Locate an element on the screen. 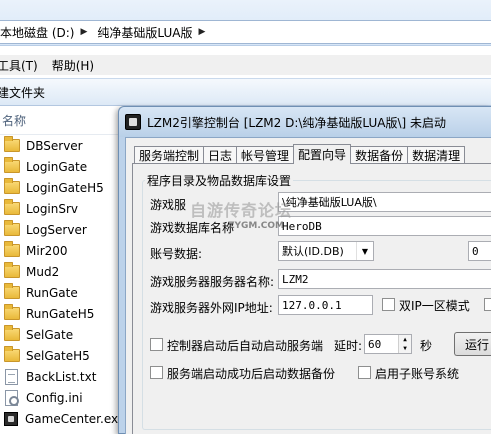  file-list-item: Mud2 is located at coordinates (59, 271).